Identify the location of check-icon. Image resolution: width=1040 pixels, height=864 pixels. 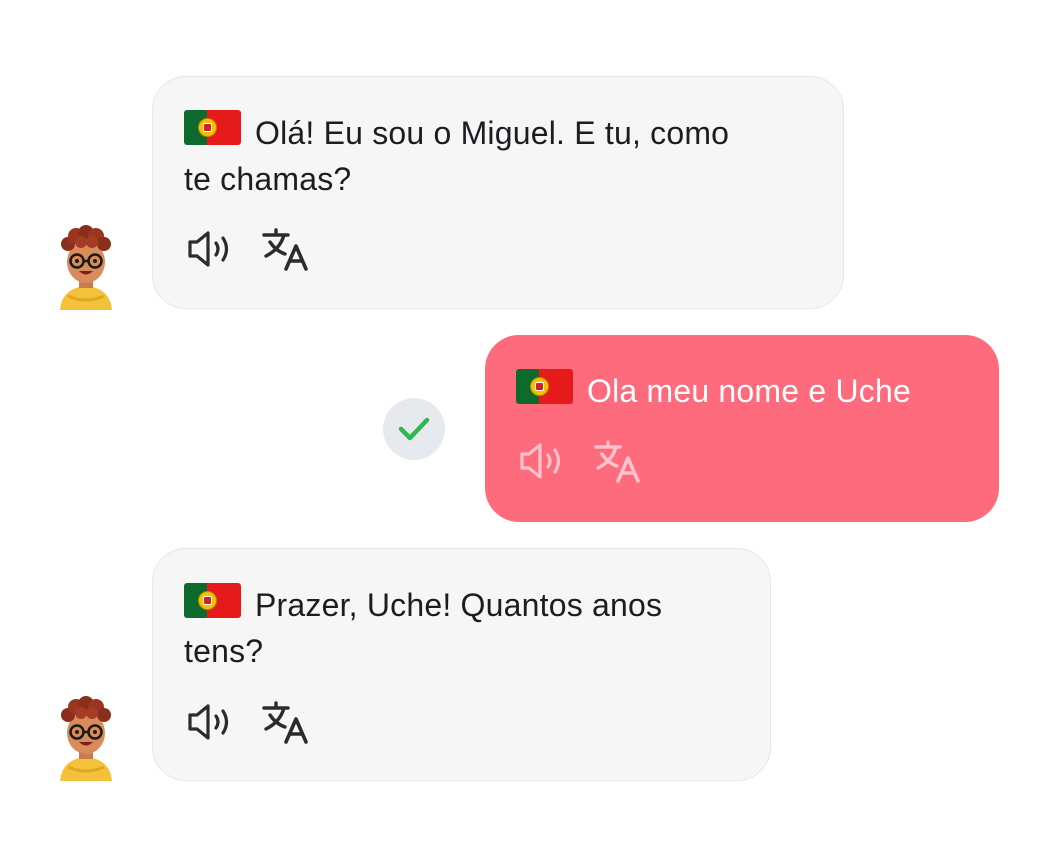
(414, 429).